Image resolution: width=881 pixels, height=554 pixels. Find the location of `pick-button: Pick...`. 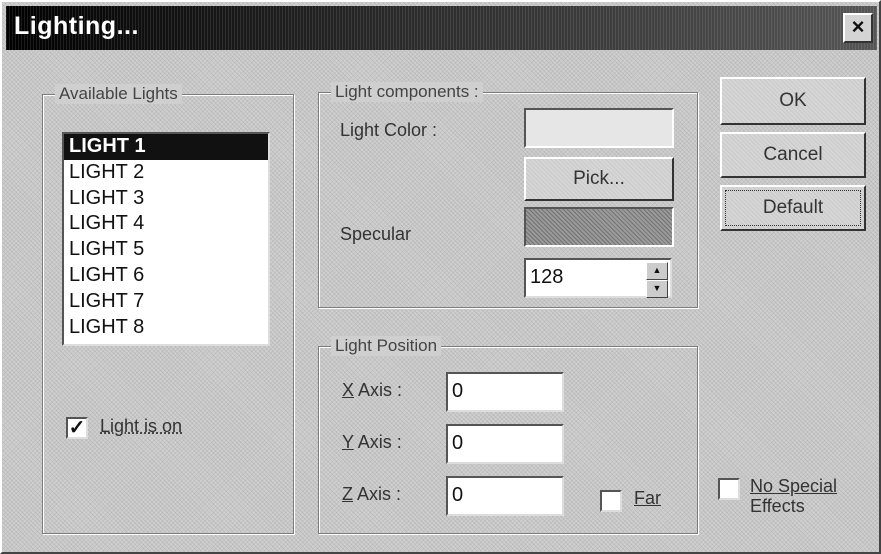

pick-button: Pick... is located at coordinates (599, 179).